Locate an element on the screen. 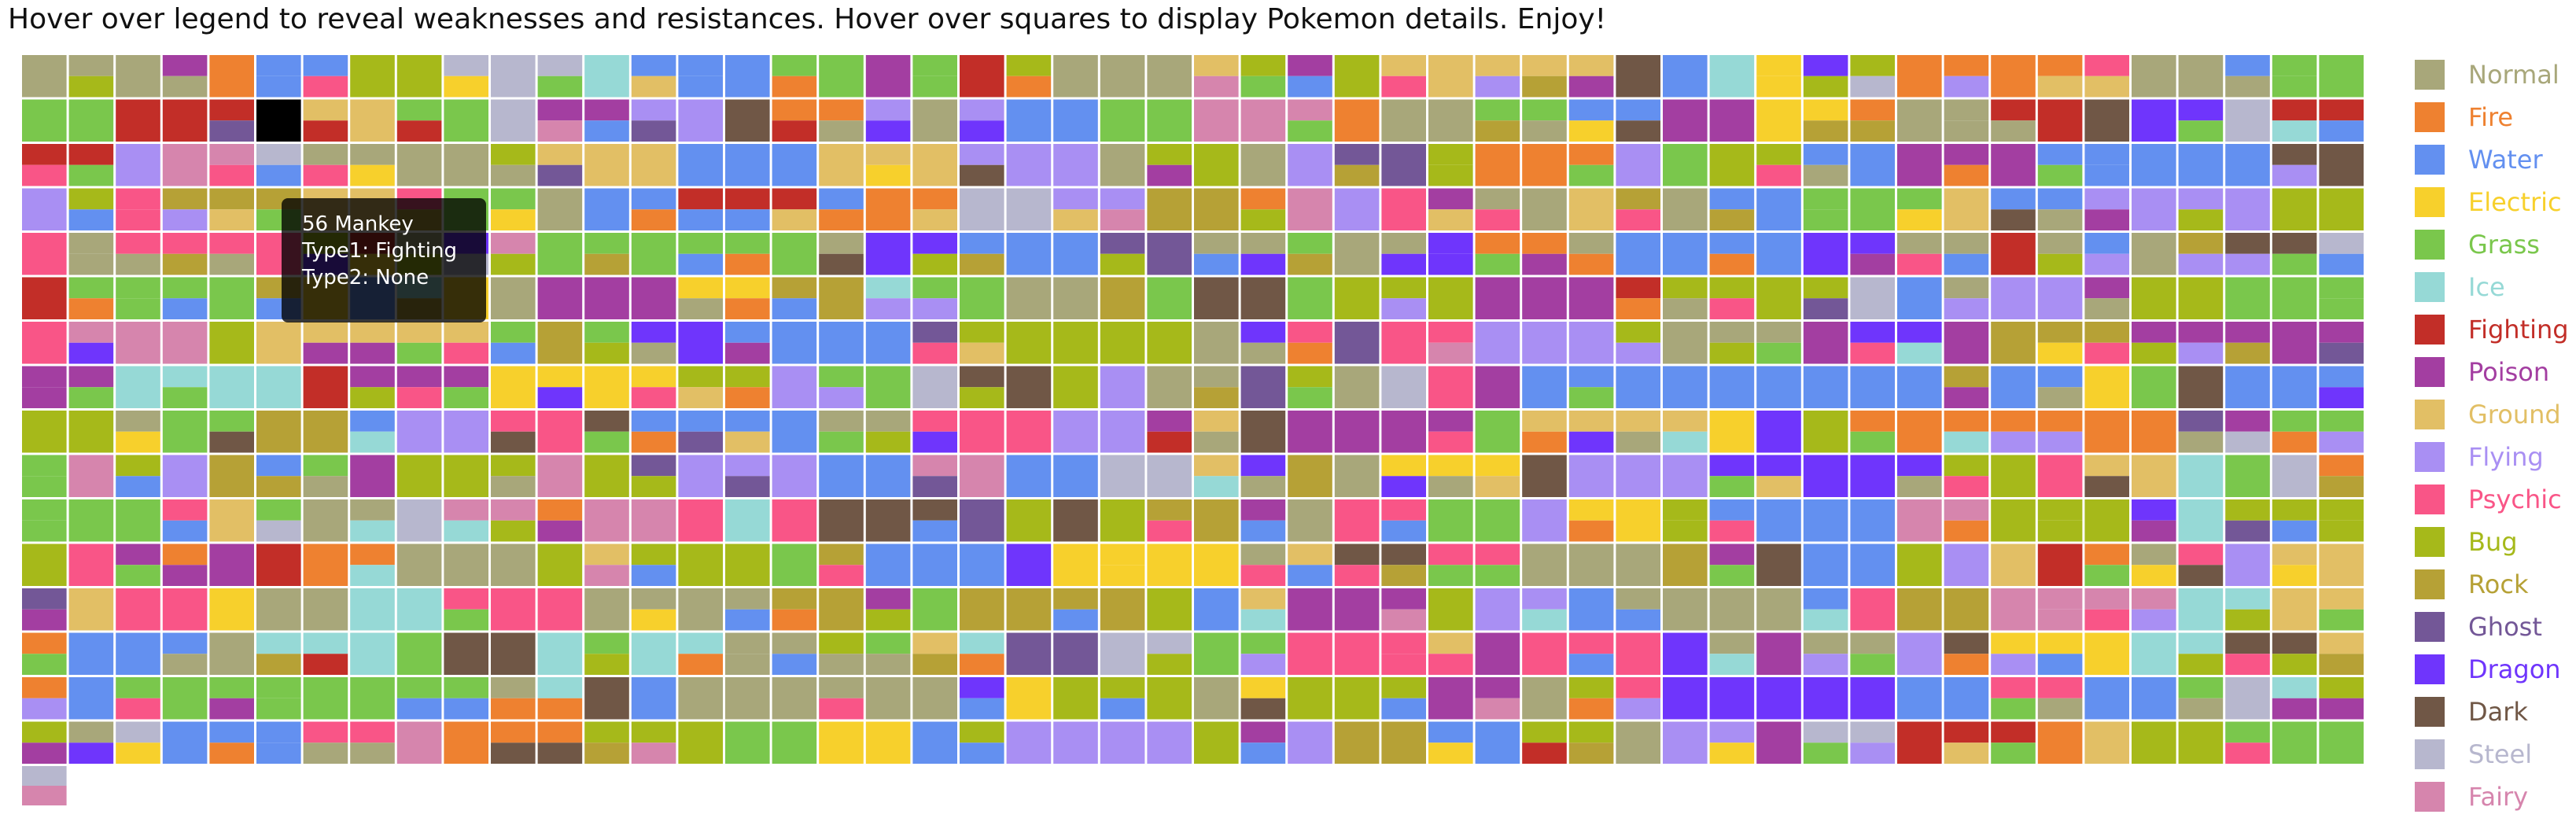  legend-item-flying: Flying is located at coordinates (2493, 457).